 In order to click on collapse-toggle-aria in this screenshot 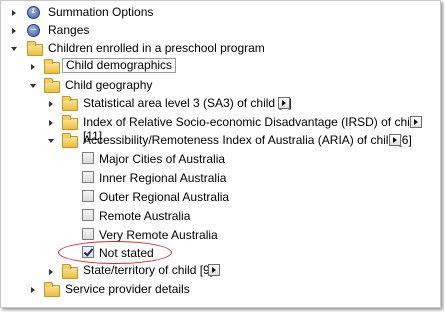, I will do `click(50, 140)`.